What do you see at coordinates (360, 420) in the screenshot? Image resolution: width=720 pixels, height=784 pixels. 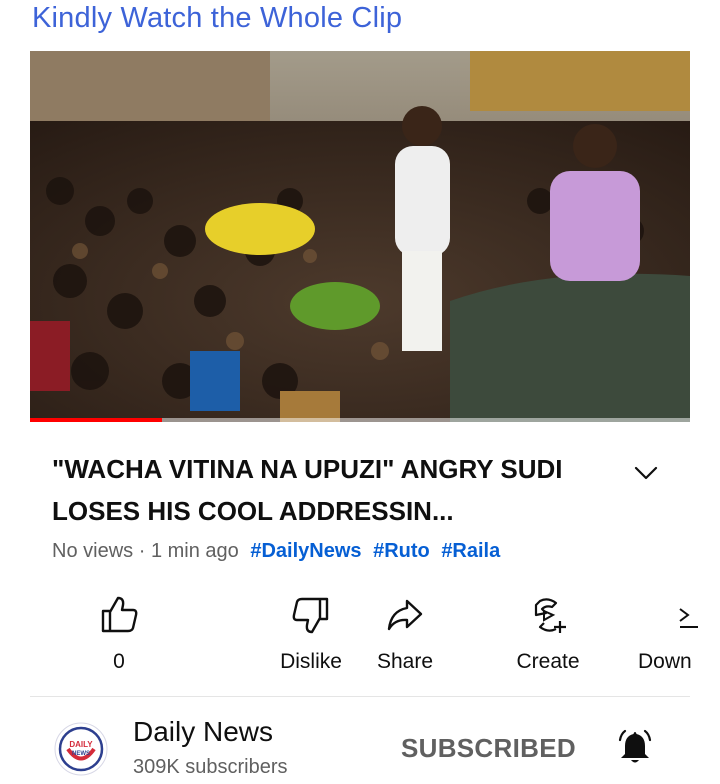 I see `video-progress-track` at bounding box center [360, 420].